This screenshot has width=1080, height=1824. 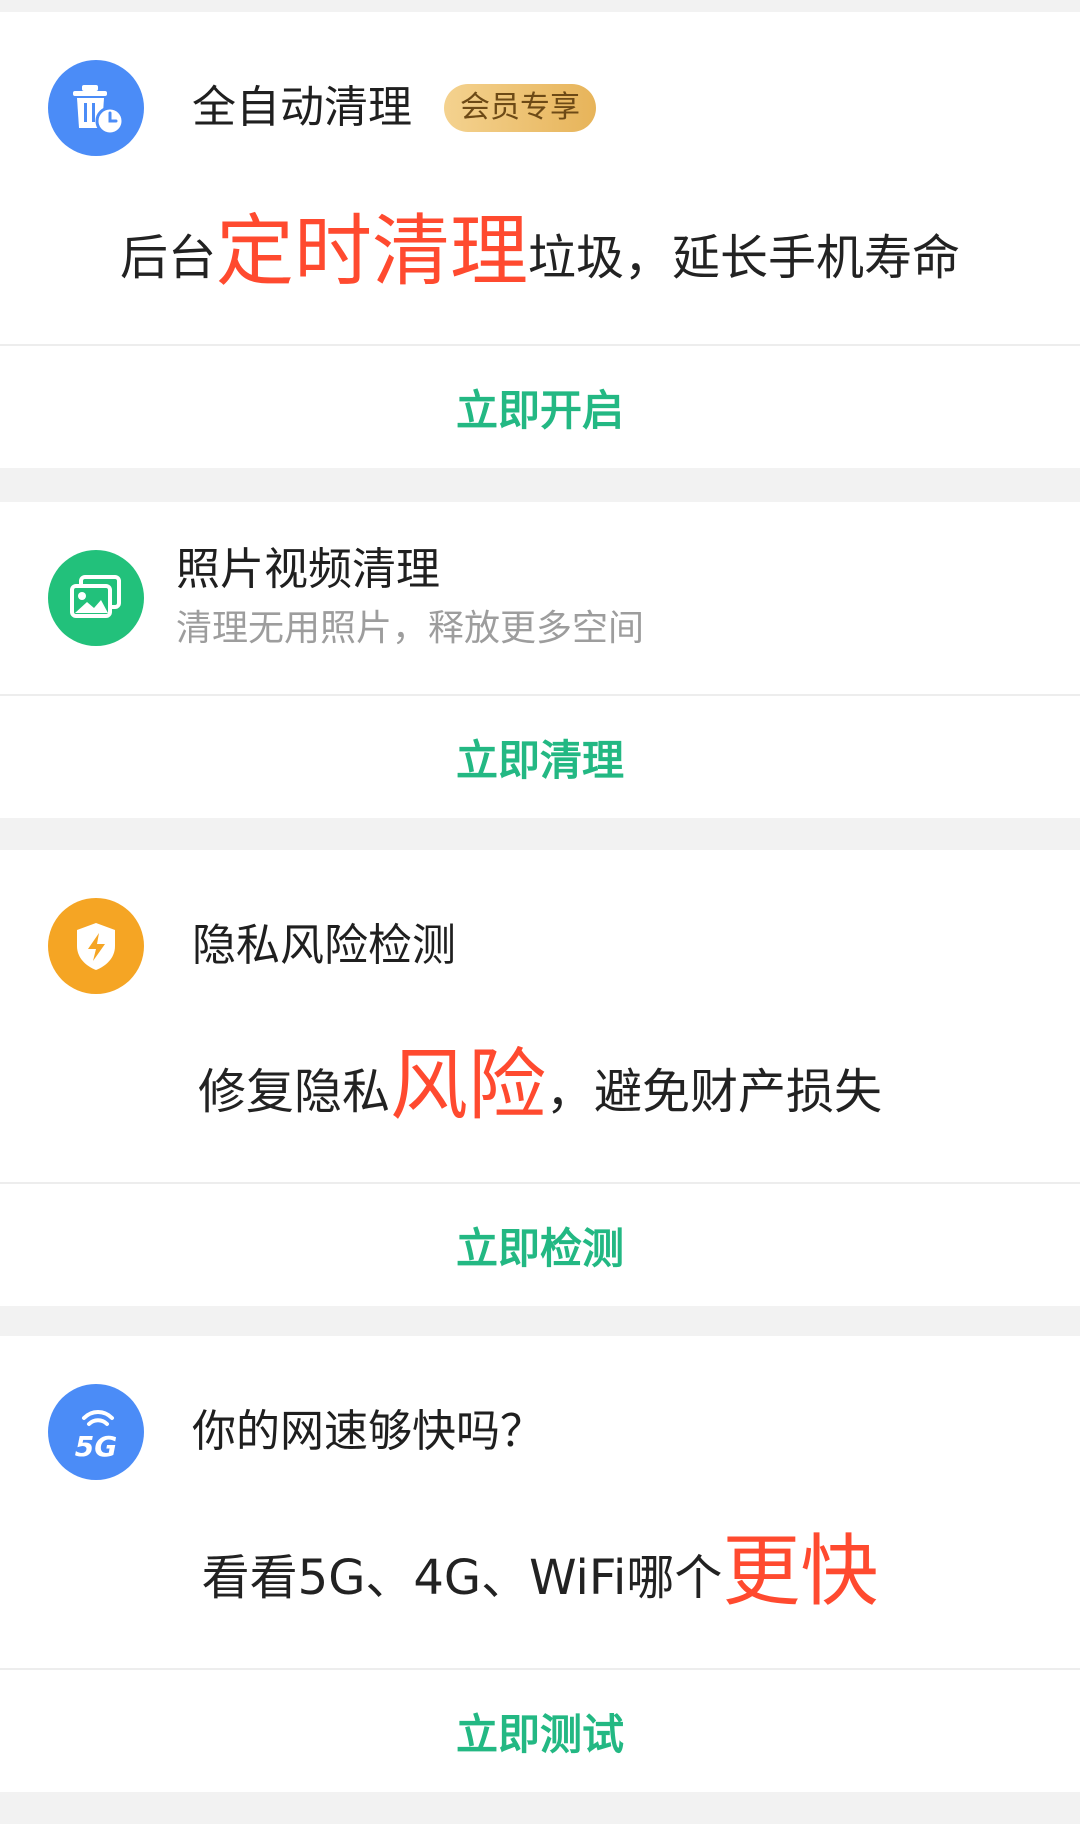 I want to click on photo-icon, so click(x=96, y=598).